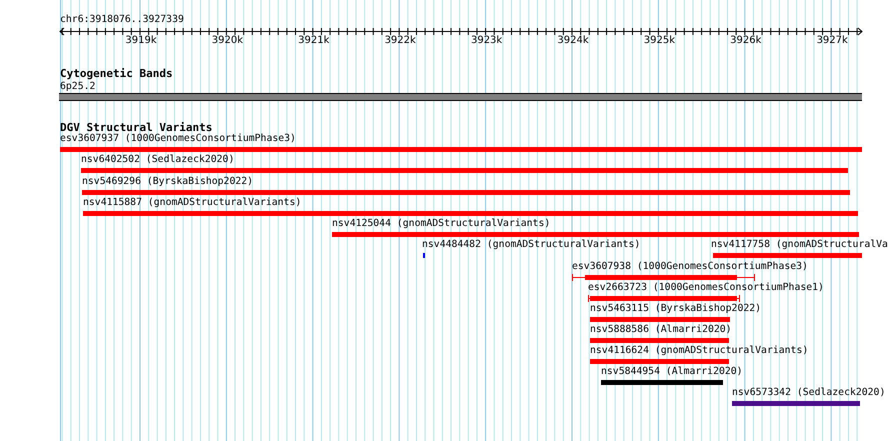 The image size is (890, 441). I want to click on tick-label: 3924k, so click(573, 41).